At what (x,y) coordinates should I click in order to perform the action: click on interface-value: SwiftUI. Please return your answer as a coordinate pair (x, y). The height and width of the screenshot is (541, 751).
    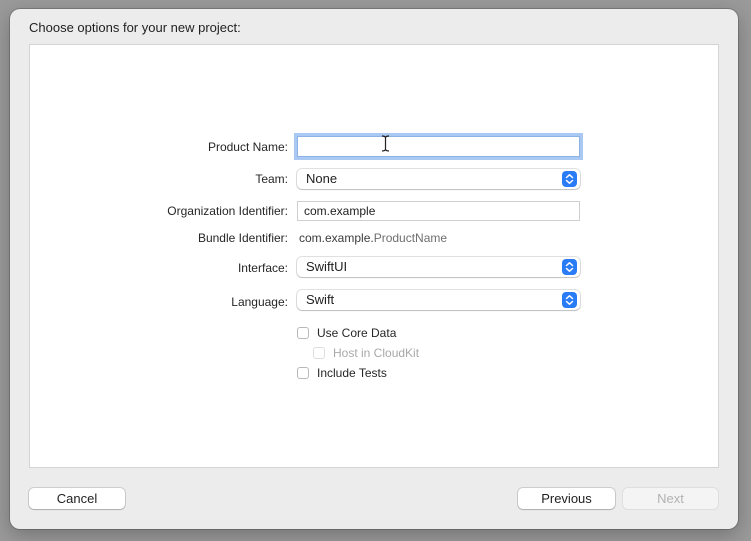
    Looking at the image, I should click on (327, 266).